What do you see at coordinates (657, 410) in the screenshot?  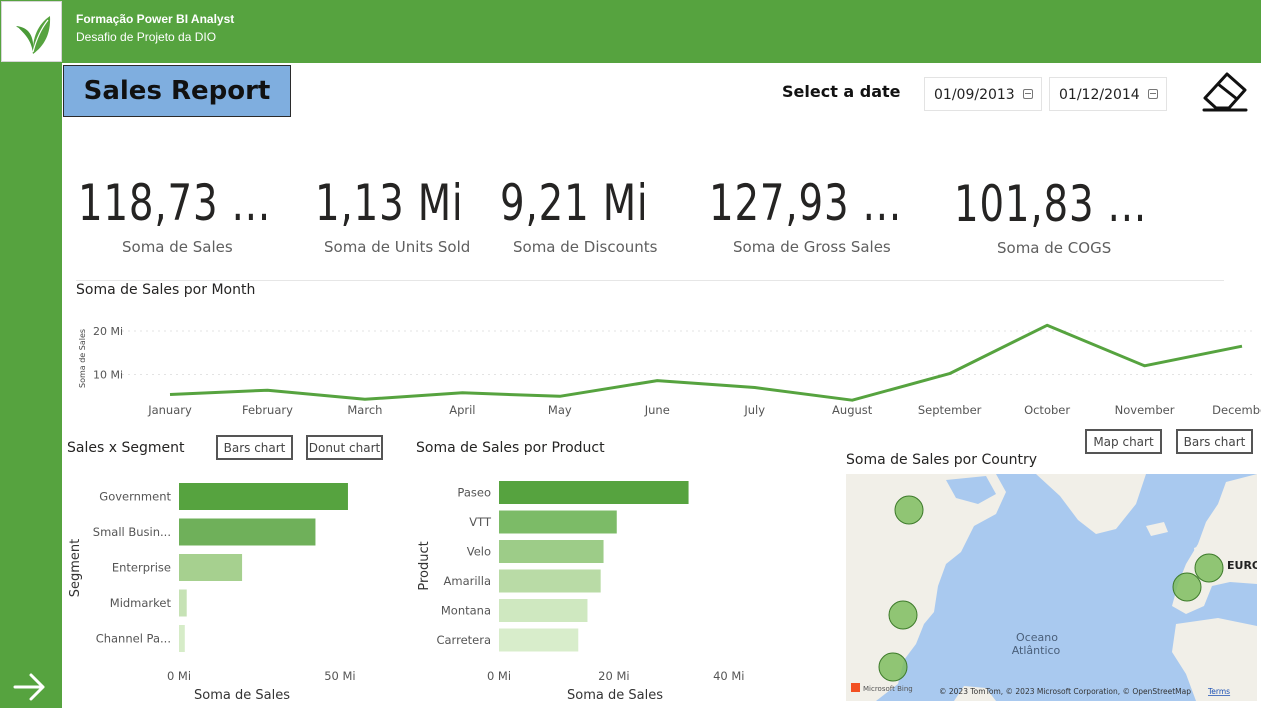 I see `line-chart-xtick: June` at bounding box center [657, 410].